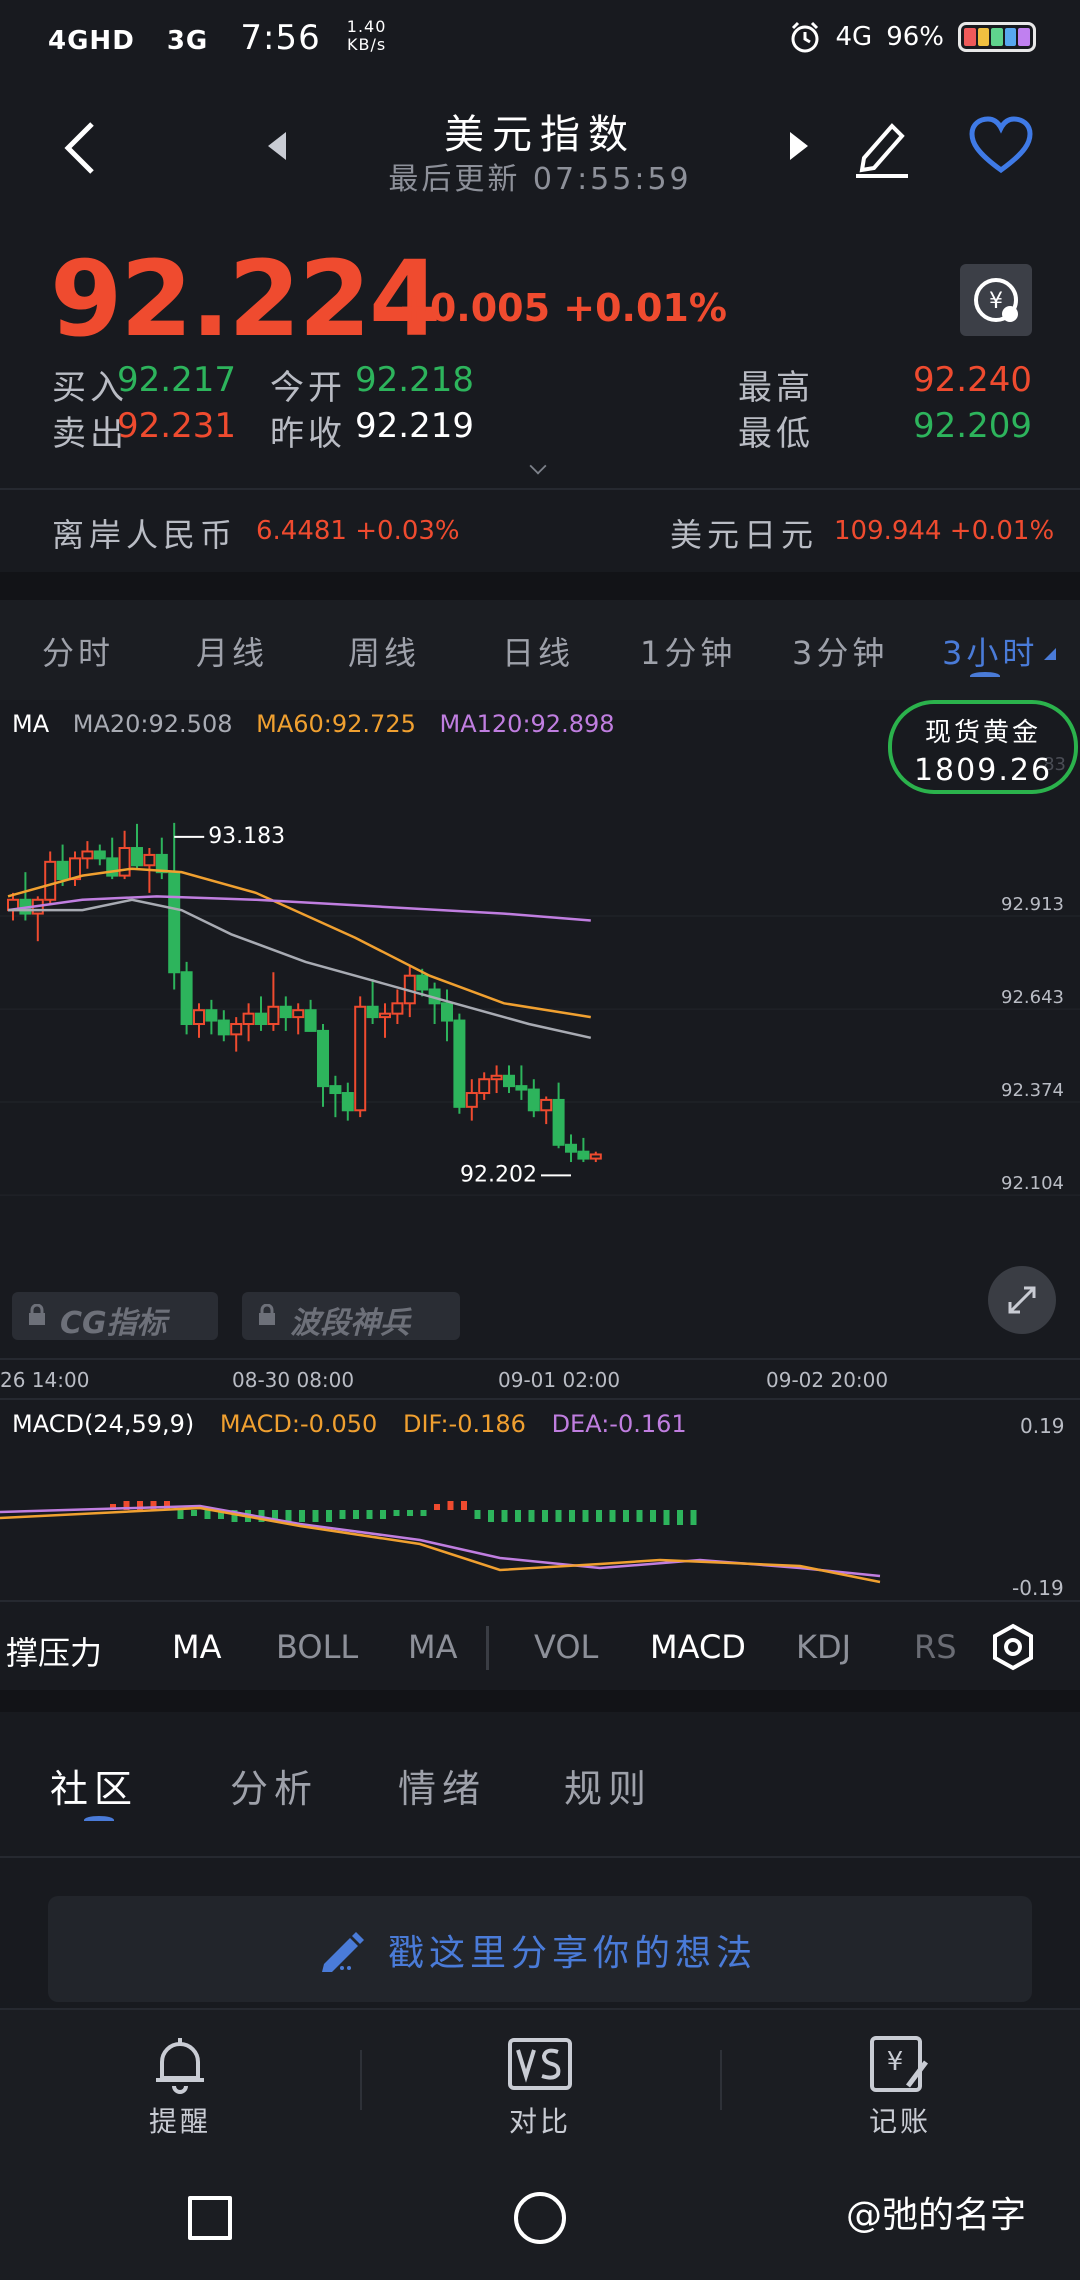  I want to click on quote-row: 卖出 92.231 昨收 92.219 最低 92.209, so click(542, 430).